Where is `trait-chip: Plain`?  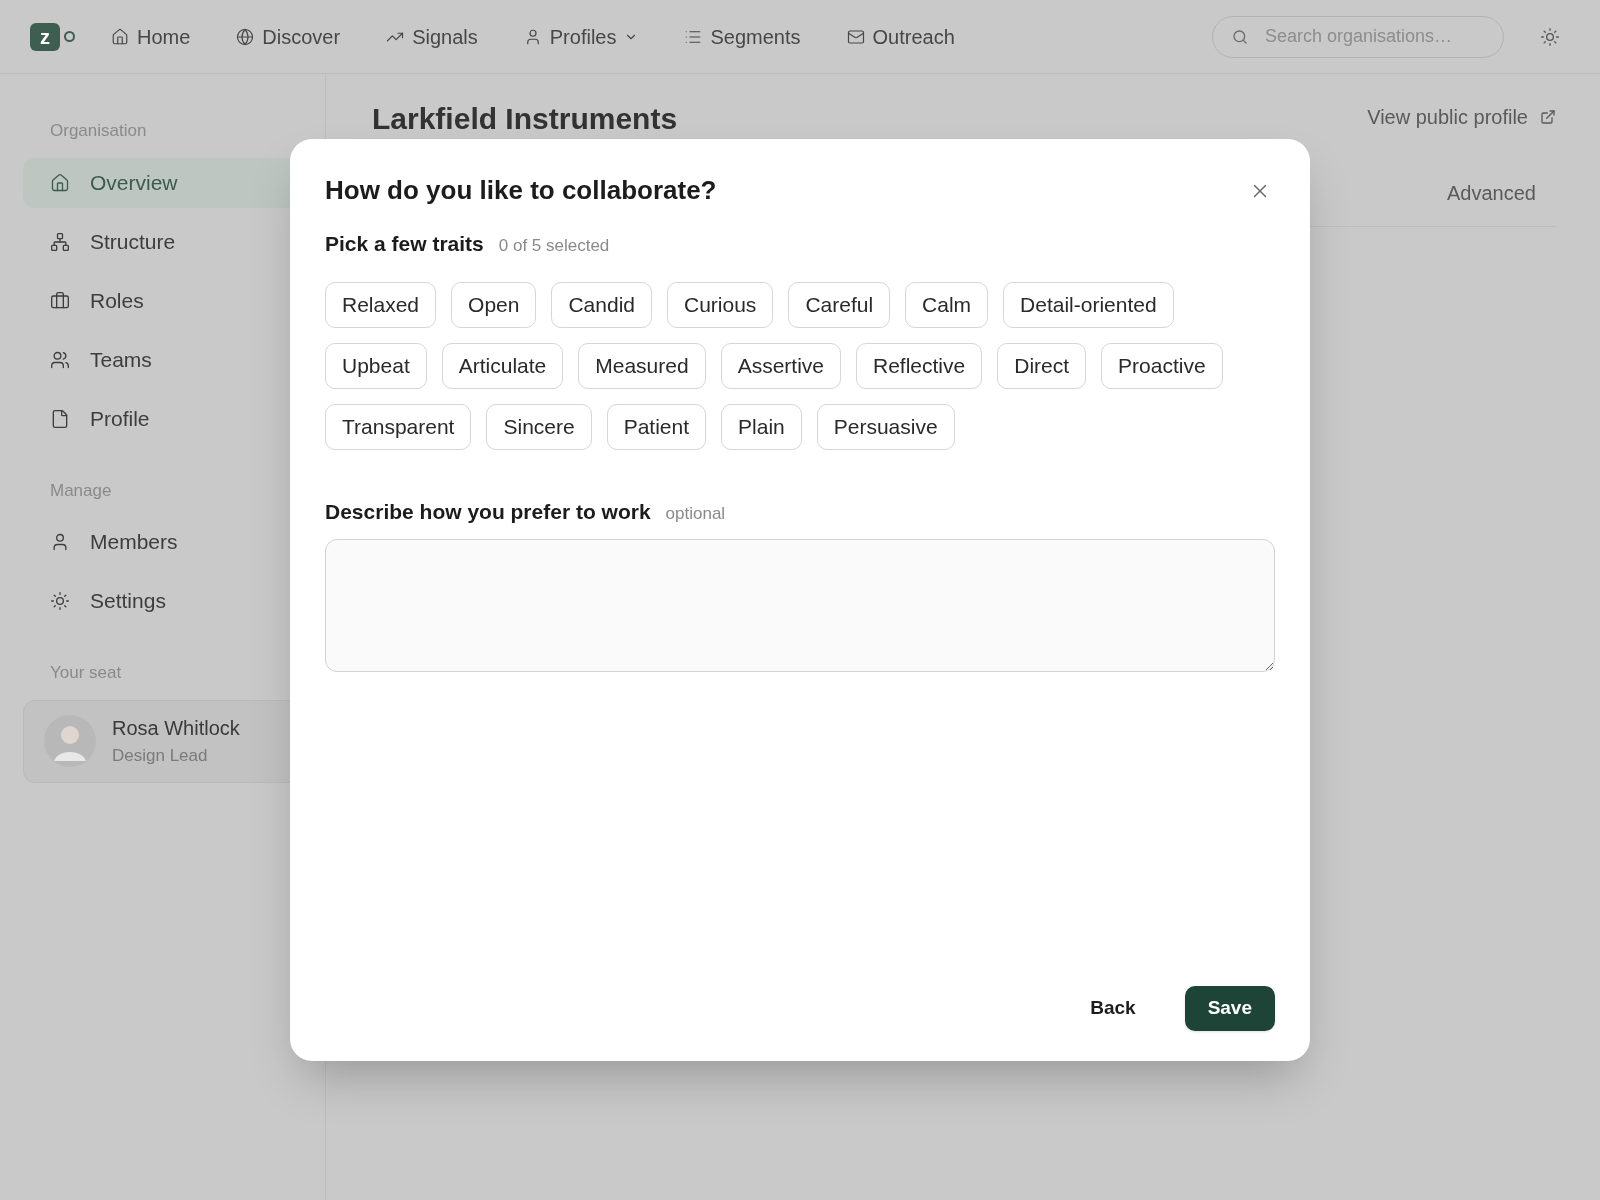 trait-chip: Plain is located at coordinates (761, 426).